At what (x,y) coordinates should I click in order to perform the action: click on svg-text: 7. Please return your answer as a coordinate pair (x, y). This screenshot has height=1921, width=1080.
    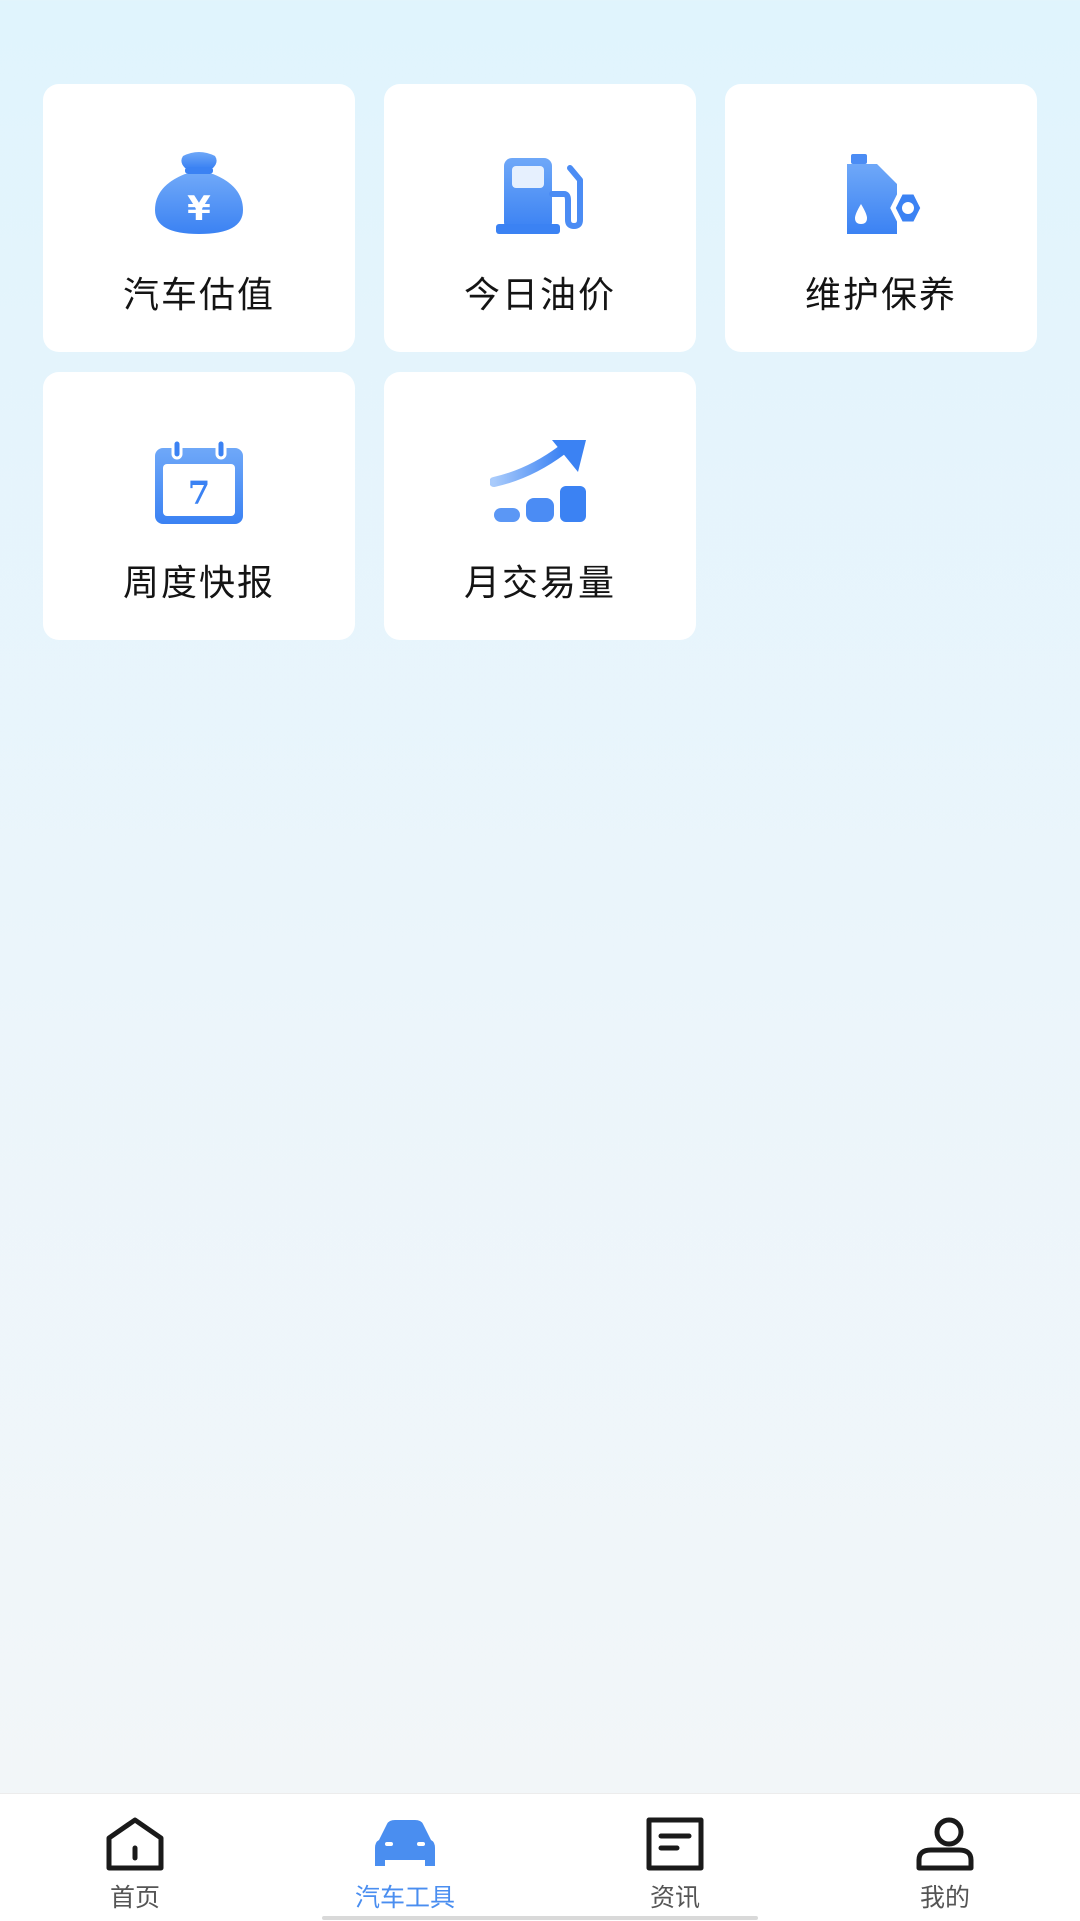
    Looking at the image, I should click on (199, 493).